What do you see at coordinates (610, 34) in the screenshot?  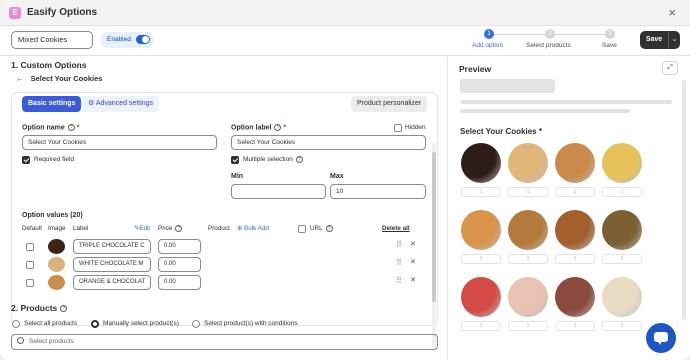 I see `step-3-dot: 3` at bounding box center [610, 34].